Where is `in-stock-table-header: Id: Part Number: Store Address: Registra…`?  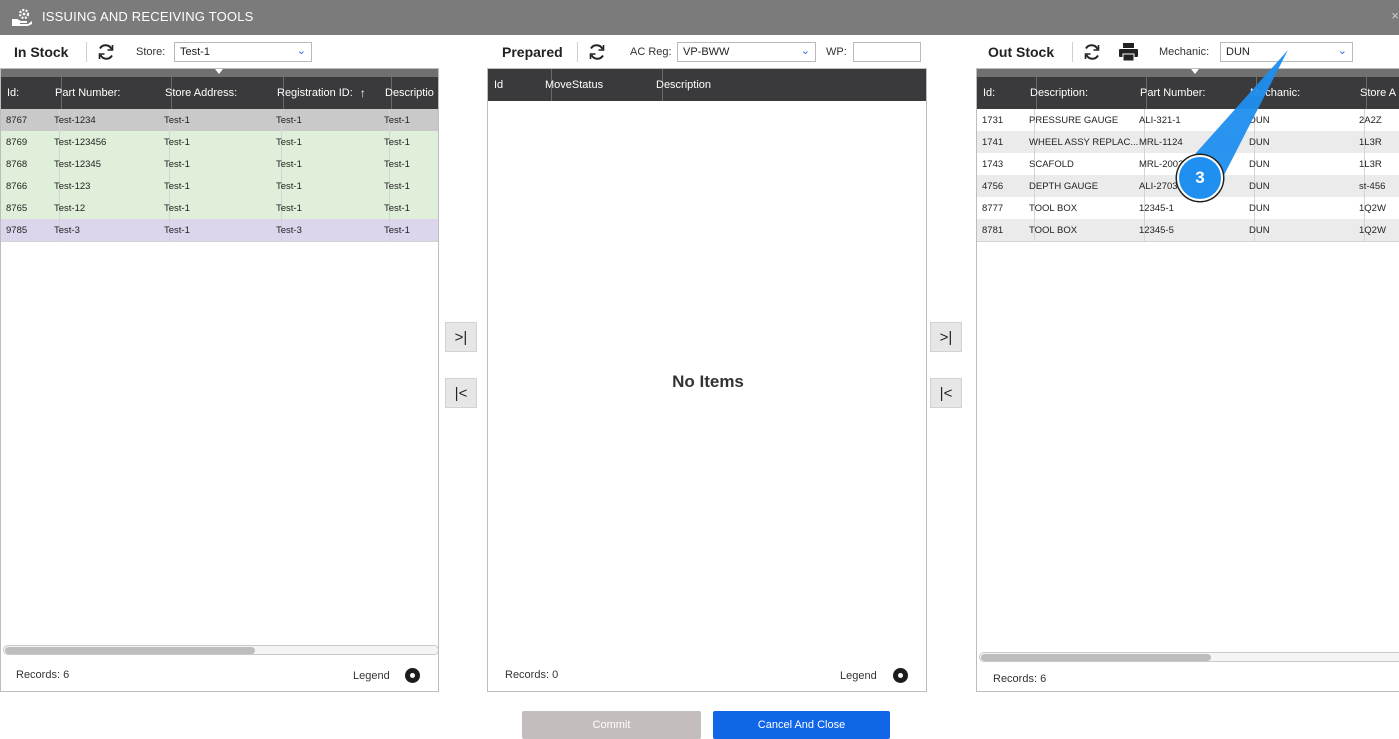
in-stock-table-header: Id: Part Number: Store Address: Registra… is located at coordinates (219, 93).